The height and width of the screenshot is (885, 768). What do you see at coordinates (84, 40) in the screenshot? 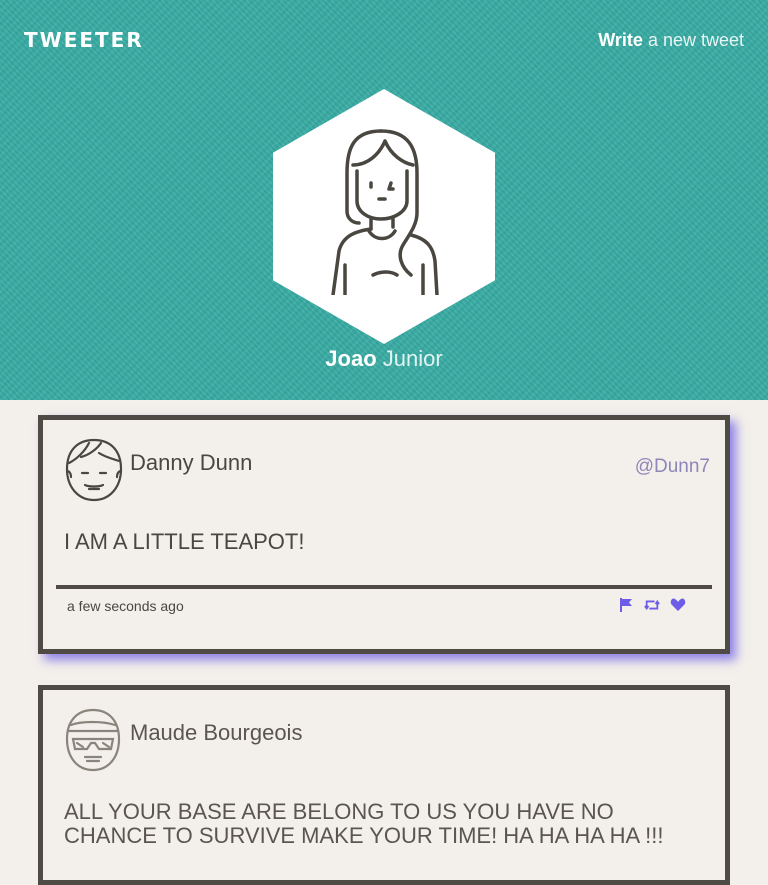
I see `brand-logo: TWEETER` at bounding box center [84, 40].